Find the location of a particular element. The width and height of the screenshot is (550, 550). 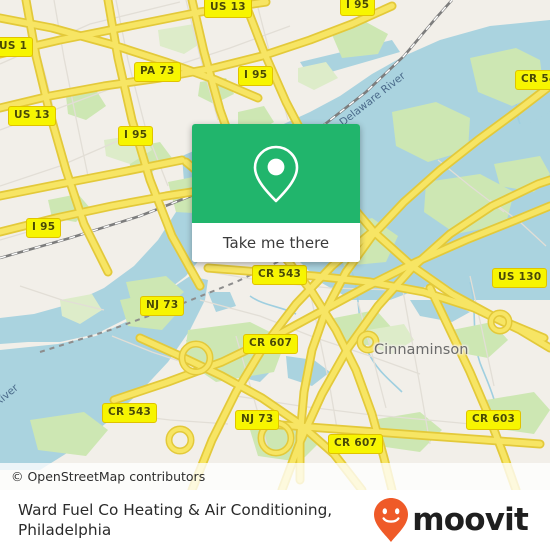

popup-action-row: Take me there is located at coordinates (276, 242).